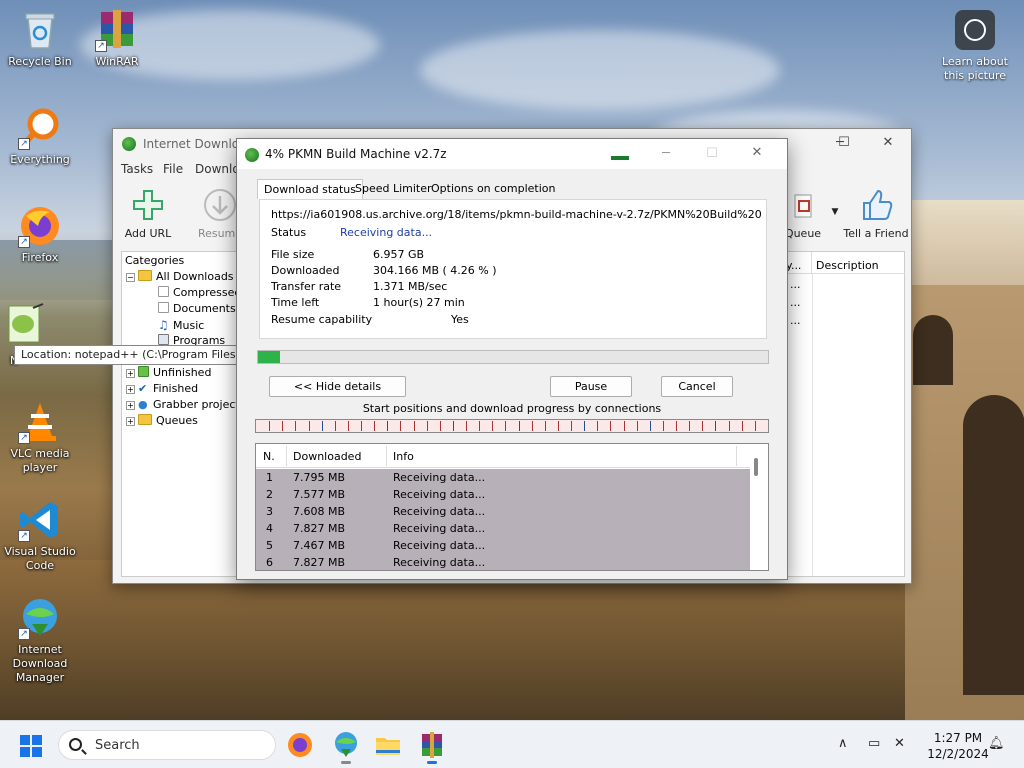 The width and height of the screenshot is (1024, 768). I want to click on taskbar-file-explorer, so click(388, 745).